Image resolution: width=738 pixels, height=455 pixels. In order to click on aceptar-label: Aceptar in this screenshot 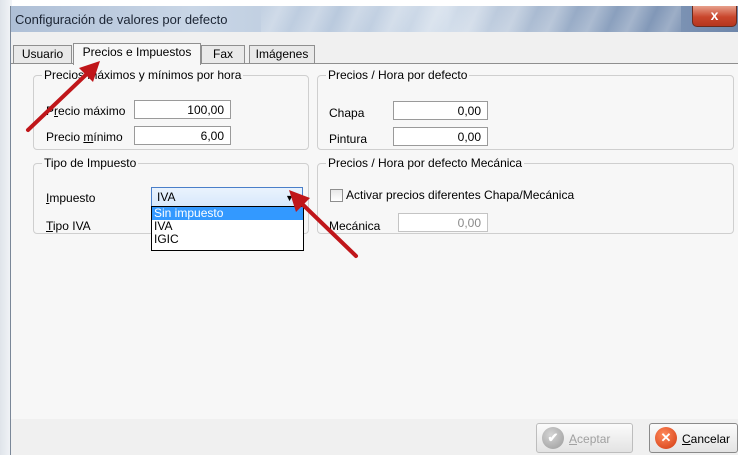, I will do `click(590, 439)`.